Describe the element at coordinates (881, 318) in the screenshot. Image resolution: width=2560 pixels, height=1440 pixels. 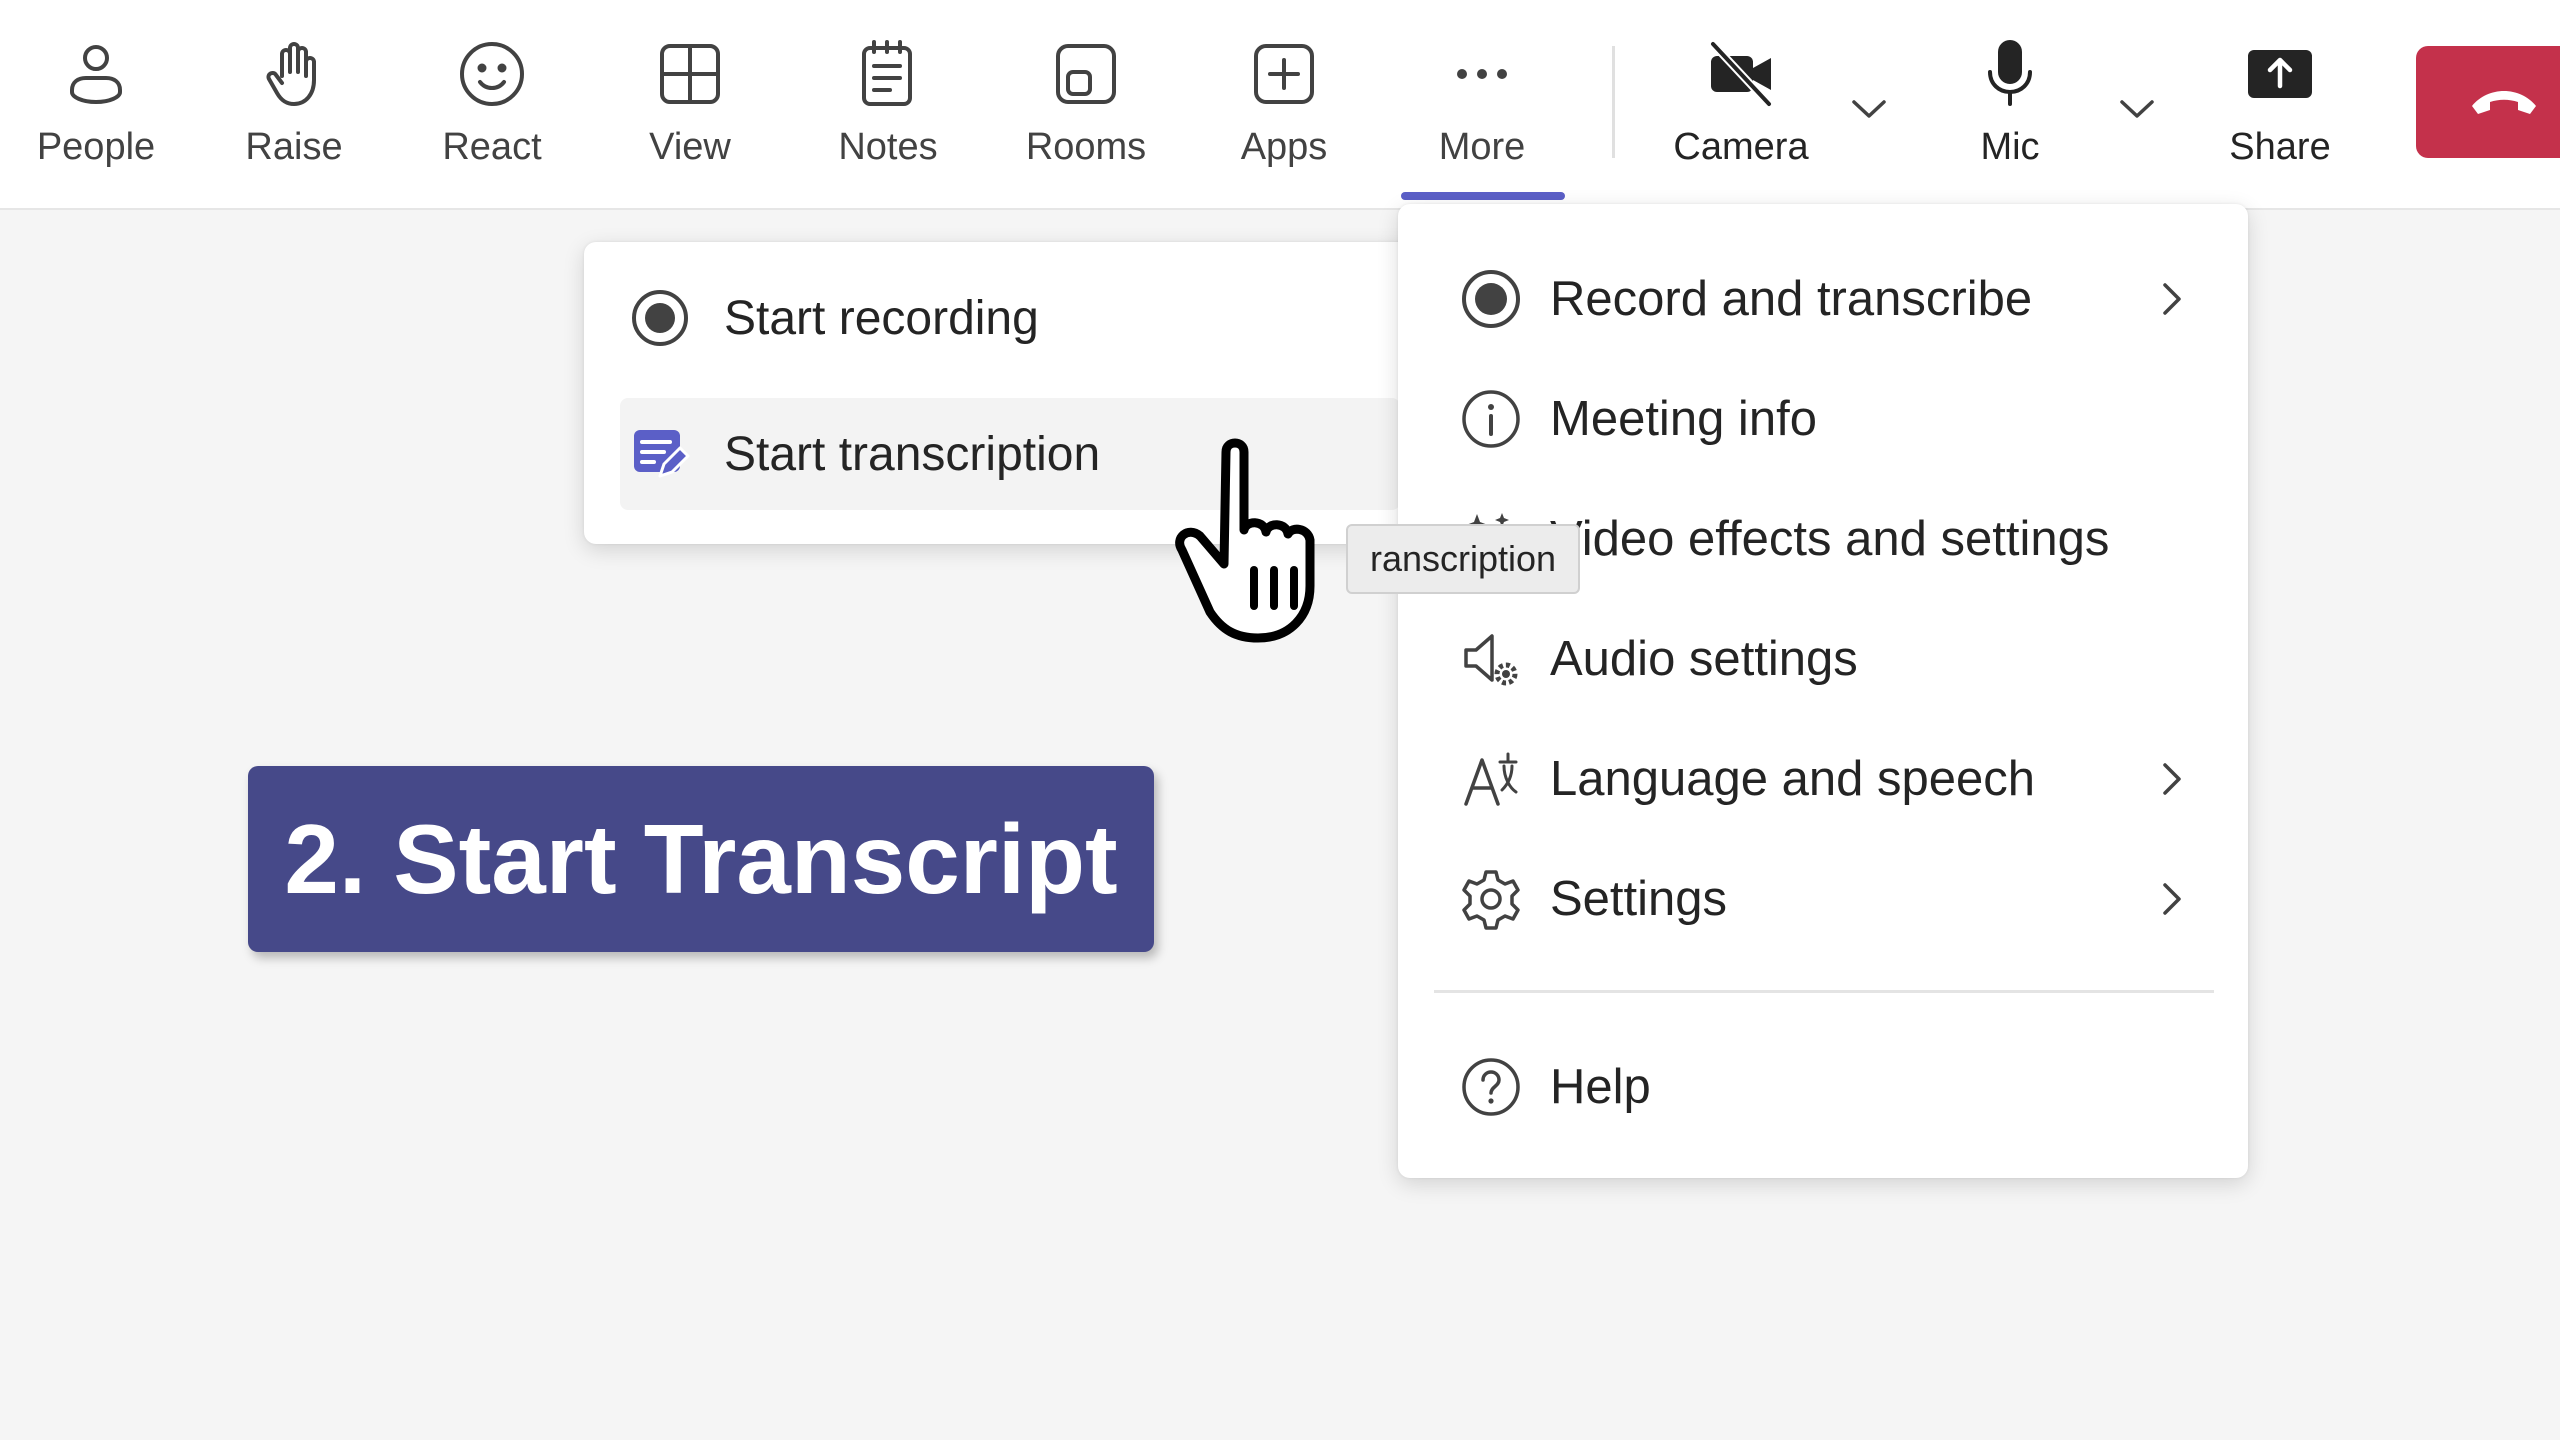
I see `start-recording-label: Start recording` at that location.